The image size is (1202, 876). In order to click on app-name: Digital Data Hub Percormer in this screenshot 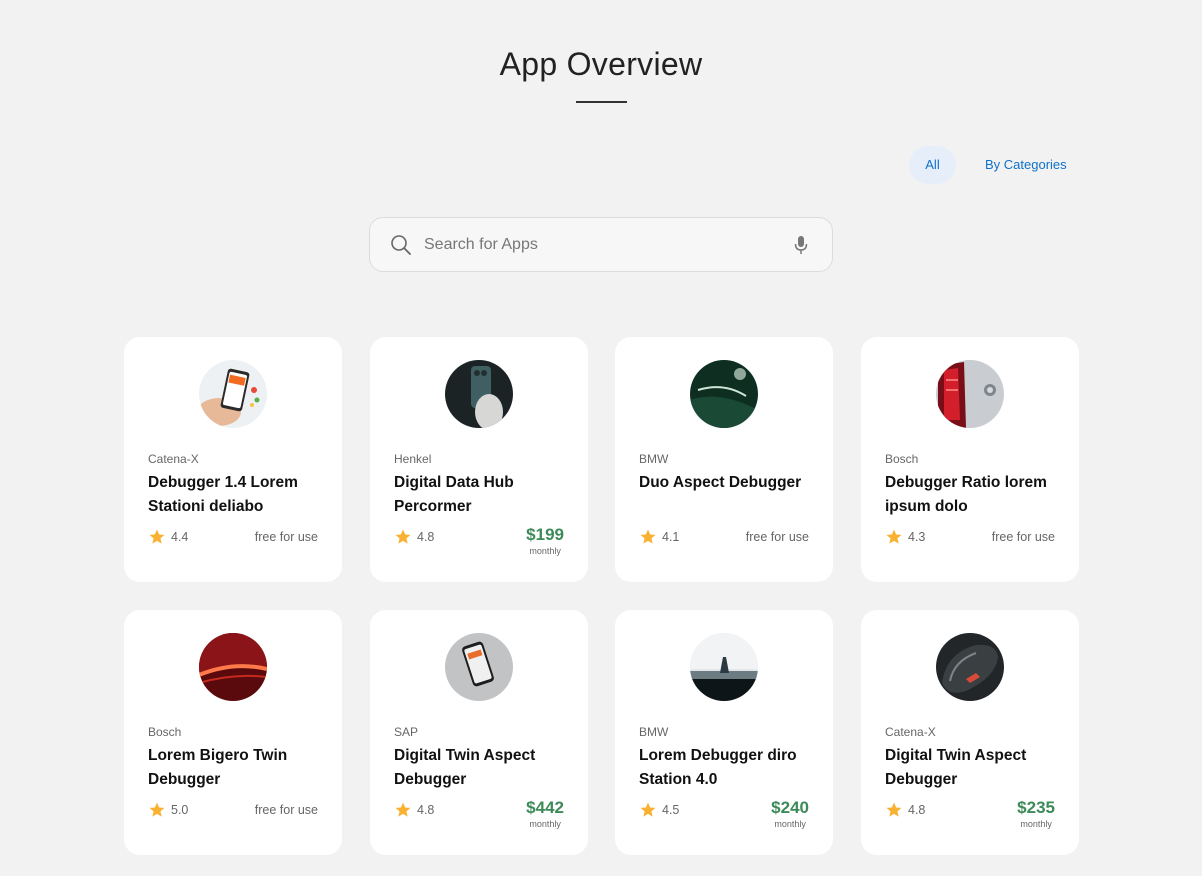, I will do `click(454, 494)`.